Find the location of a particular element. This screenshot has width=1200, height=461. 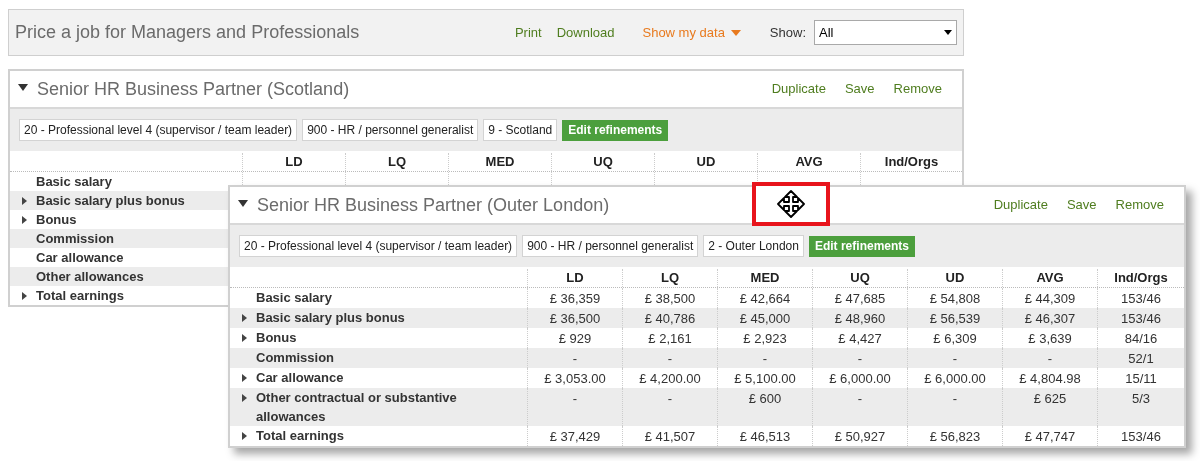

job-title: Senior HR Business Partner (Outer London) is located at coordinates (433, 205).